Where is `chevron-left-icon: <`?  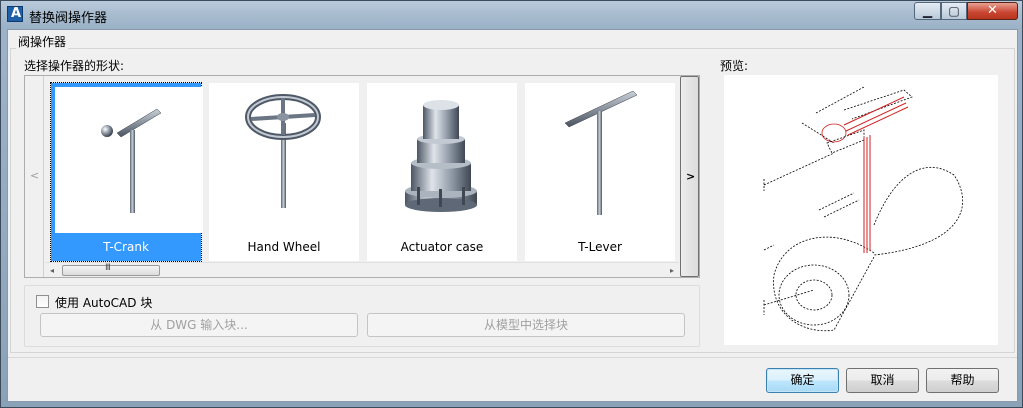 chevron-left-icon: < is located at coordinates (35, 175).